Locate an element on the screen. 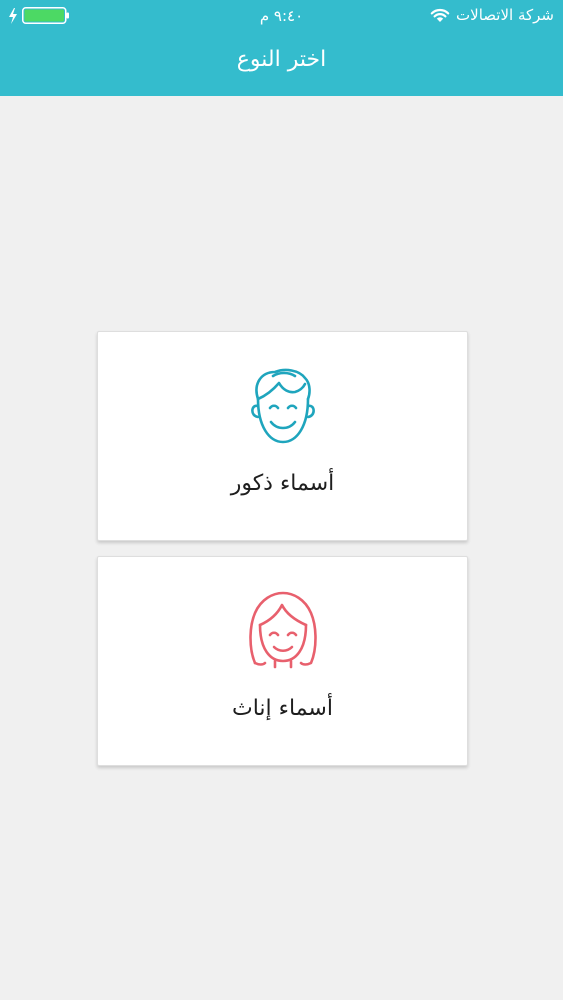 This screenshot has height=1000, width=563. wifi-icon is located at coordinates (440, 15).